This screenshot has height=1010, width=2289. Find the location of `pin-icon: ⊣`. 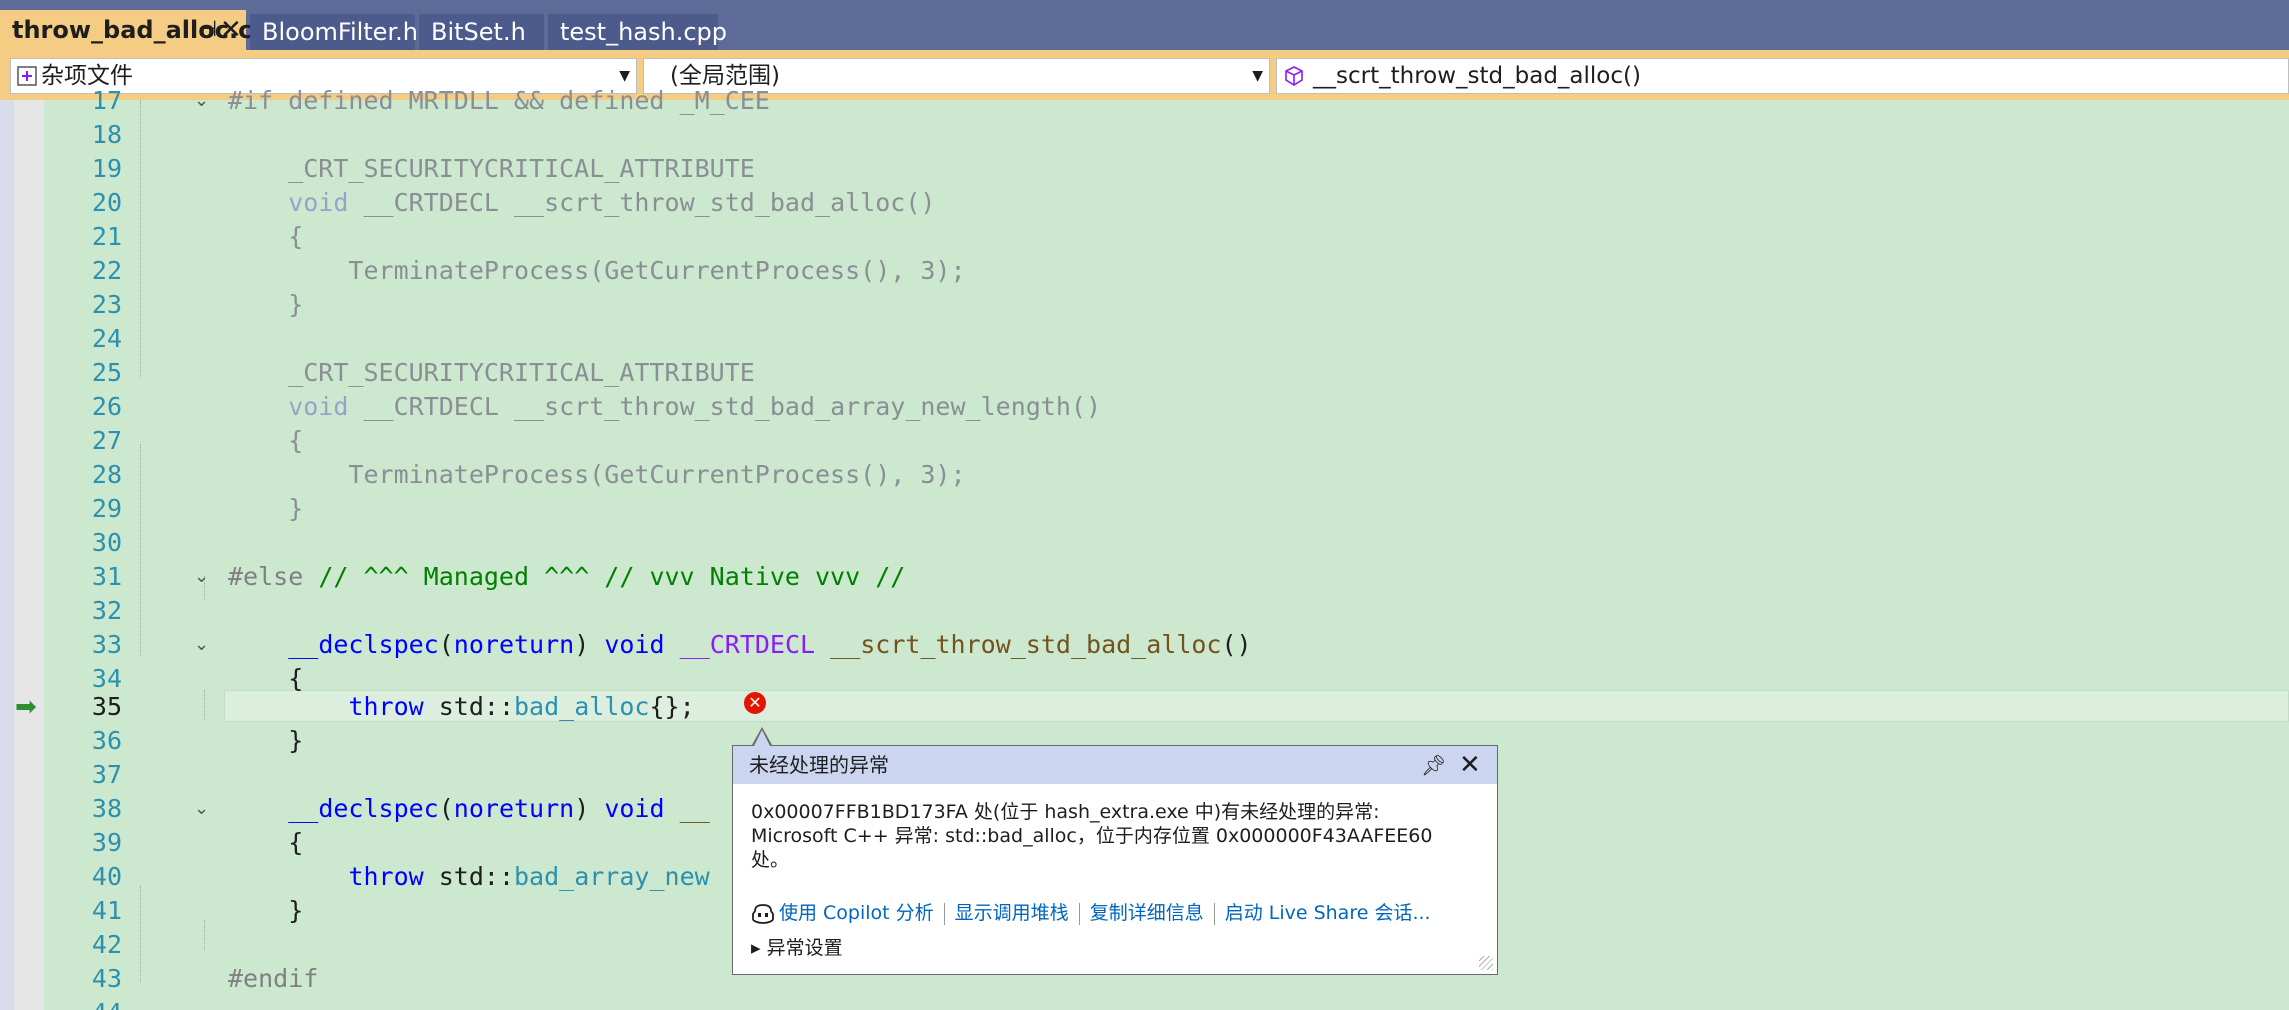

pin-icon: ⊣ is located at coordinates (207, 30).